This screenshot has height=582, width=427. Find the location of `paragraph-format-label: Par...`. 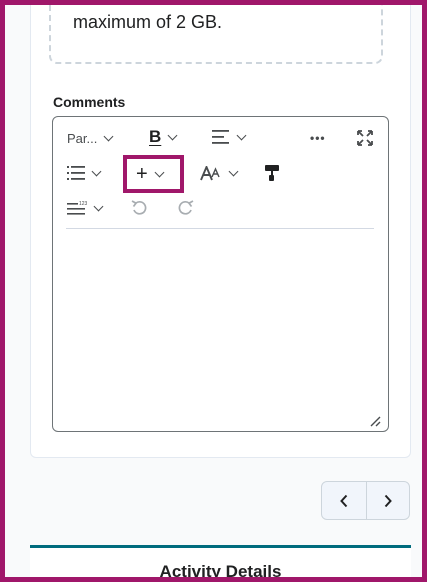

paragraph-format-label: Par... is located at coordinates (82, 138).